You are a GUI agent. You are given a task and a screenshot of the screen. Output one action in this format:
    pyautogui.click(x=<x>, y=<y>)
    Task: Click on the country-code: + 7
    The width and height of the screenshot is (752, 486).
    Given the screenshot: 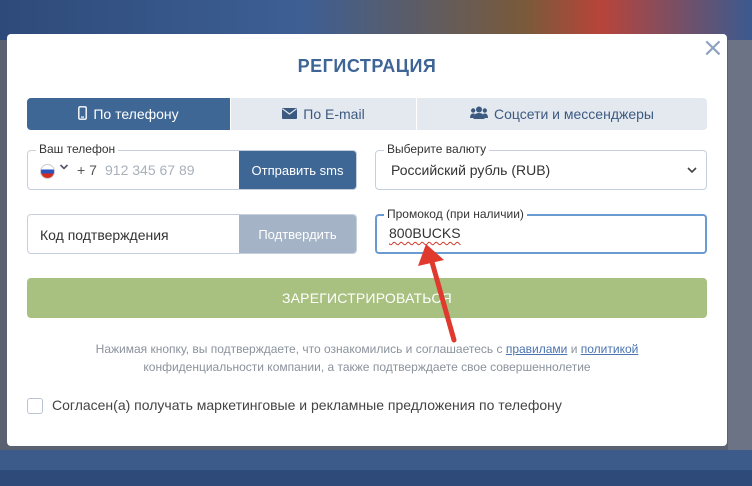 What is the action you would take?
    pyautogui.click(x=87, y=170)
    